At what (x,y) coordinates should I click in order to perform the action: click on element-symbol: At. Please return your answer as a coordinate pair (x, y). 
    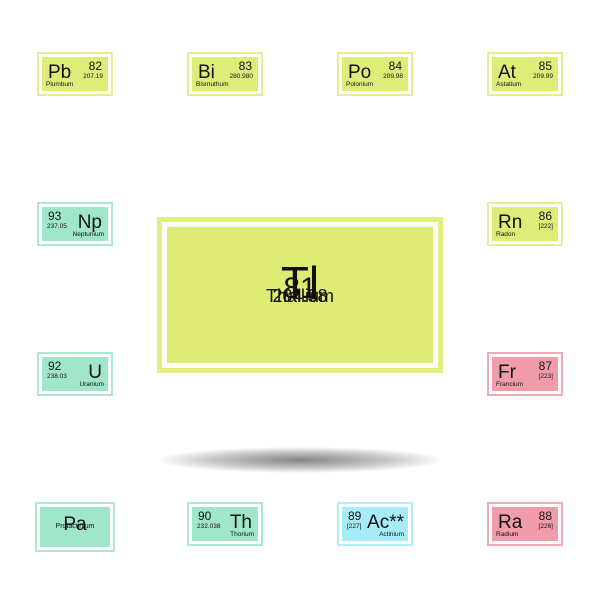
    Looking at the image, I should click on (507, 72).